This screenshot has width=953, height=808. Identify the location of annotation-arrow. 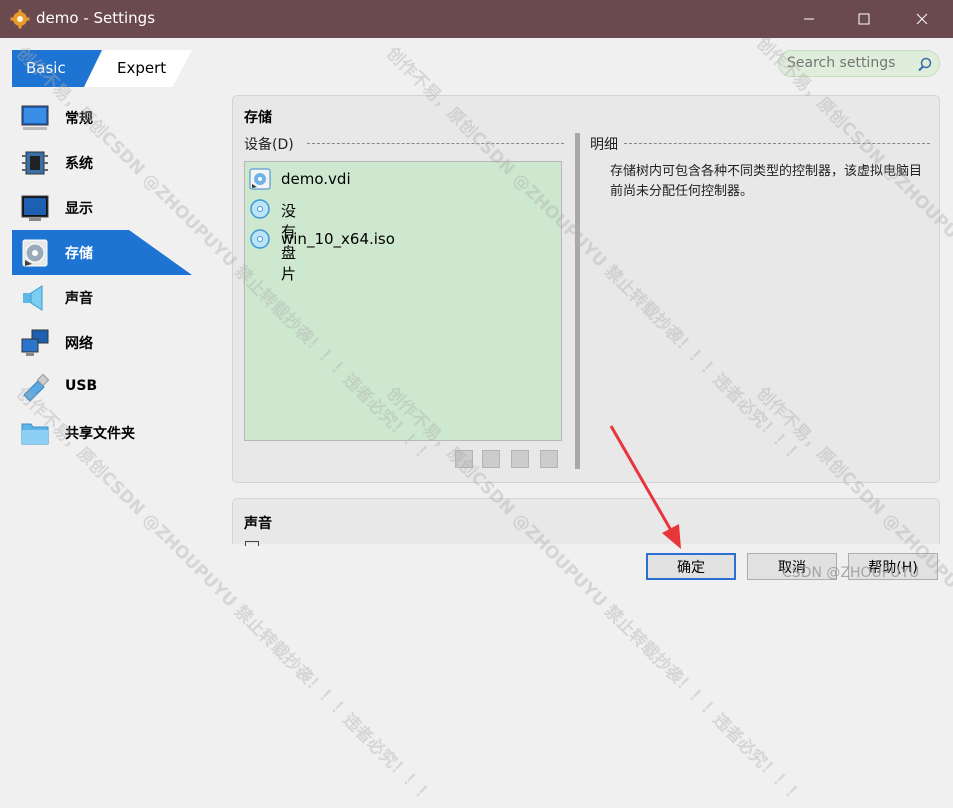
(645, 487).